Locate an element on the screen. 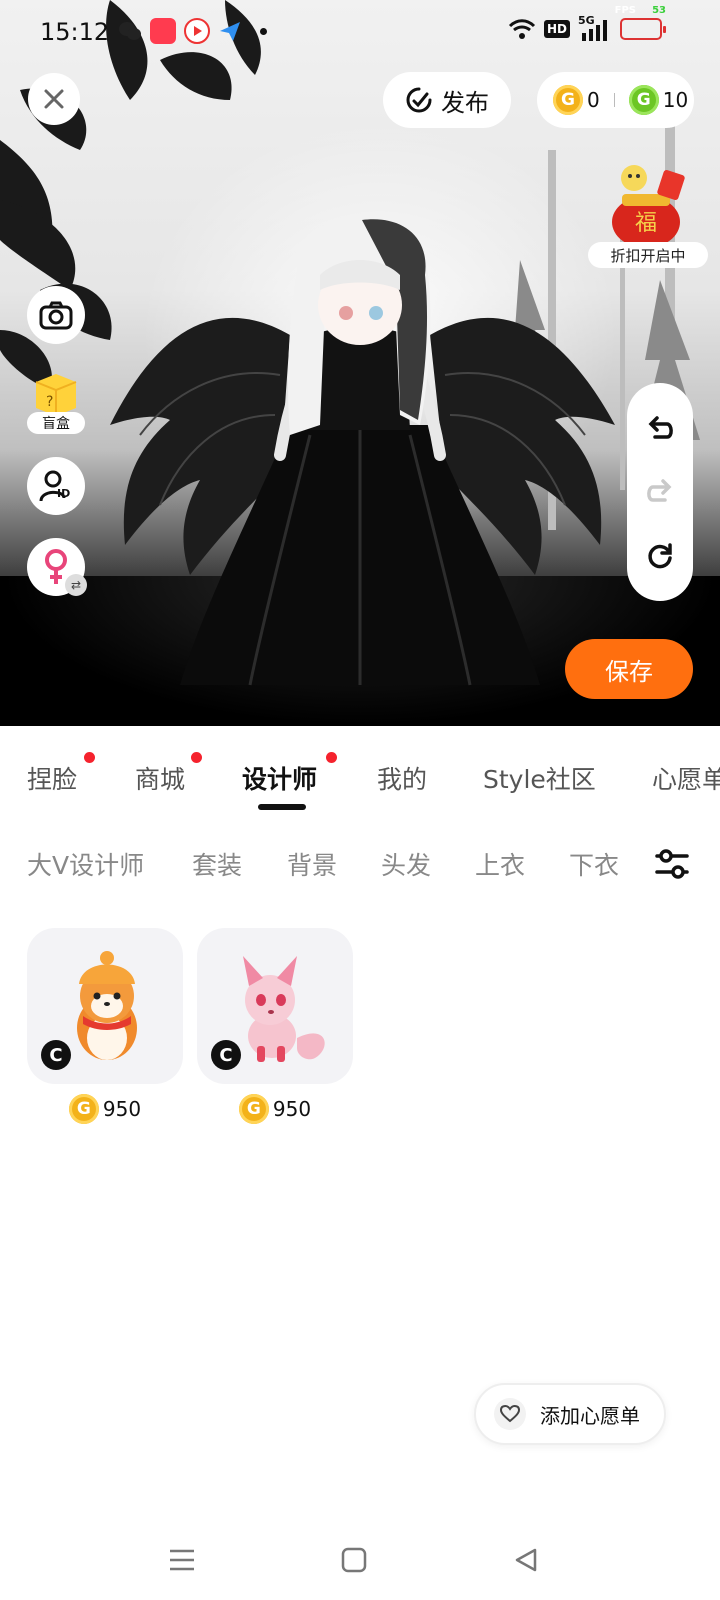 The width and height of the screenshot is (720, 1600). notification-icons is located at coordinates (192, 31).